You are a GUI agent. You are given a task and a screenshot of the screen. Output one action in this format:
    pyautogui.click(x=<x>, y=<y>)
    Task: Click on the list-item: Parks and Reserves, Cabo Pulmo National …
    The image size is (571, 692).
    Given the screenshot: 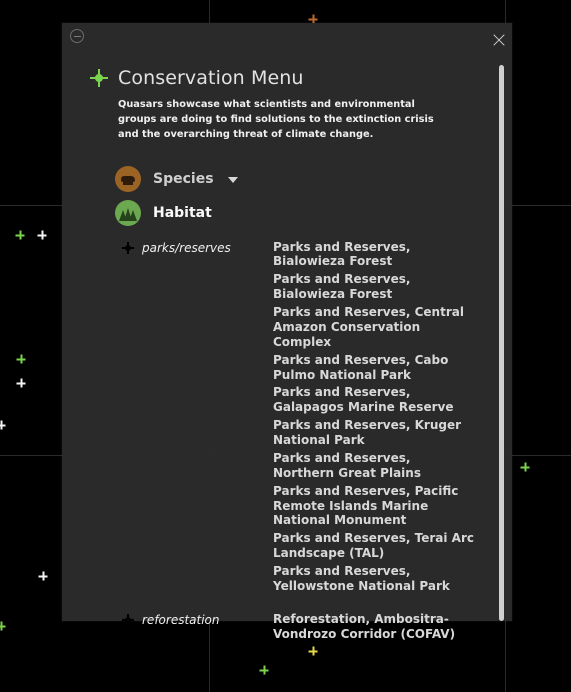 What is the action you would take?
    pyautogui.click(x=373, y=368)
    